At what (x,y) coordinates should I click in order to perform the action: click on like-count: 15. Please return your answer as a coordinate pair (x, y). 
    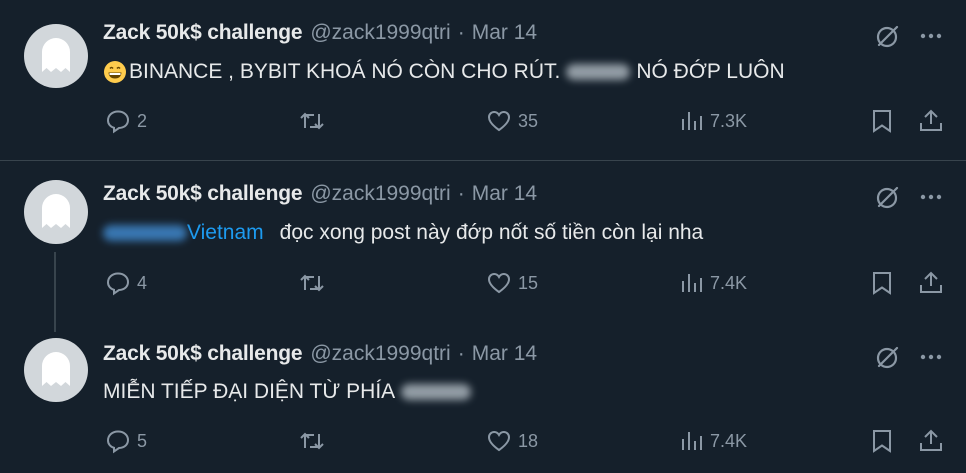
    Looking at the image, I should click on (528, 282).